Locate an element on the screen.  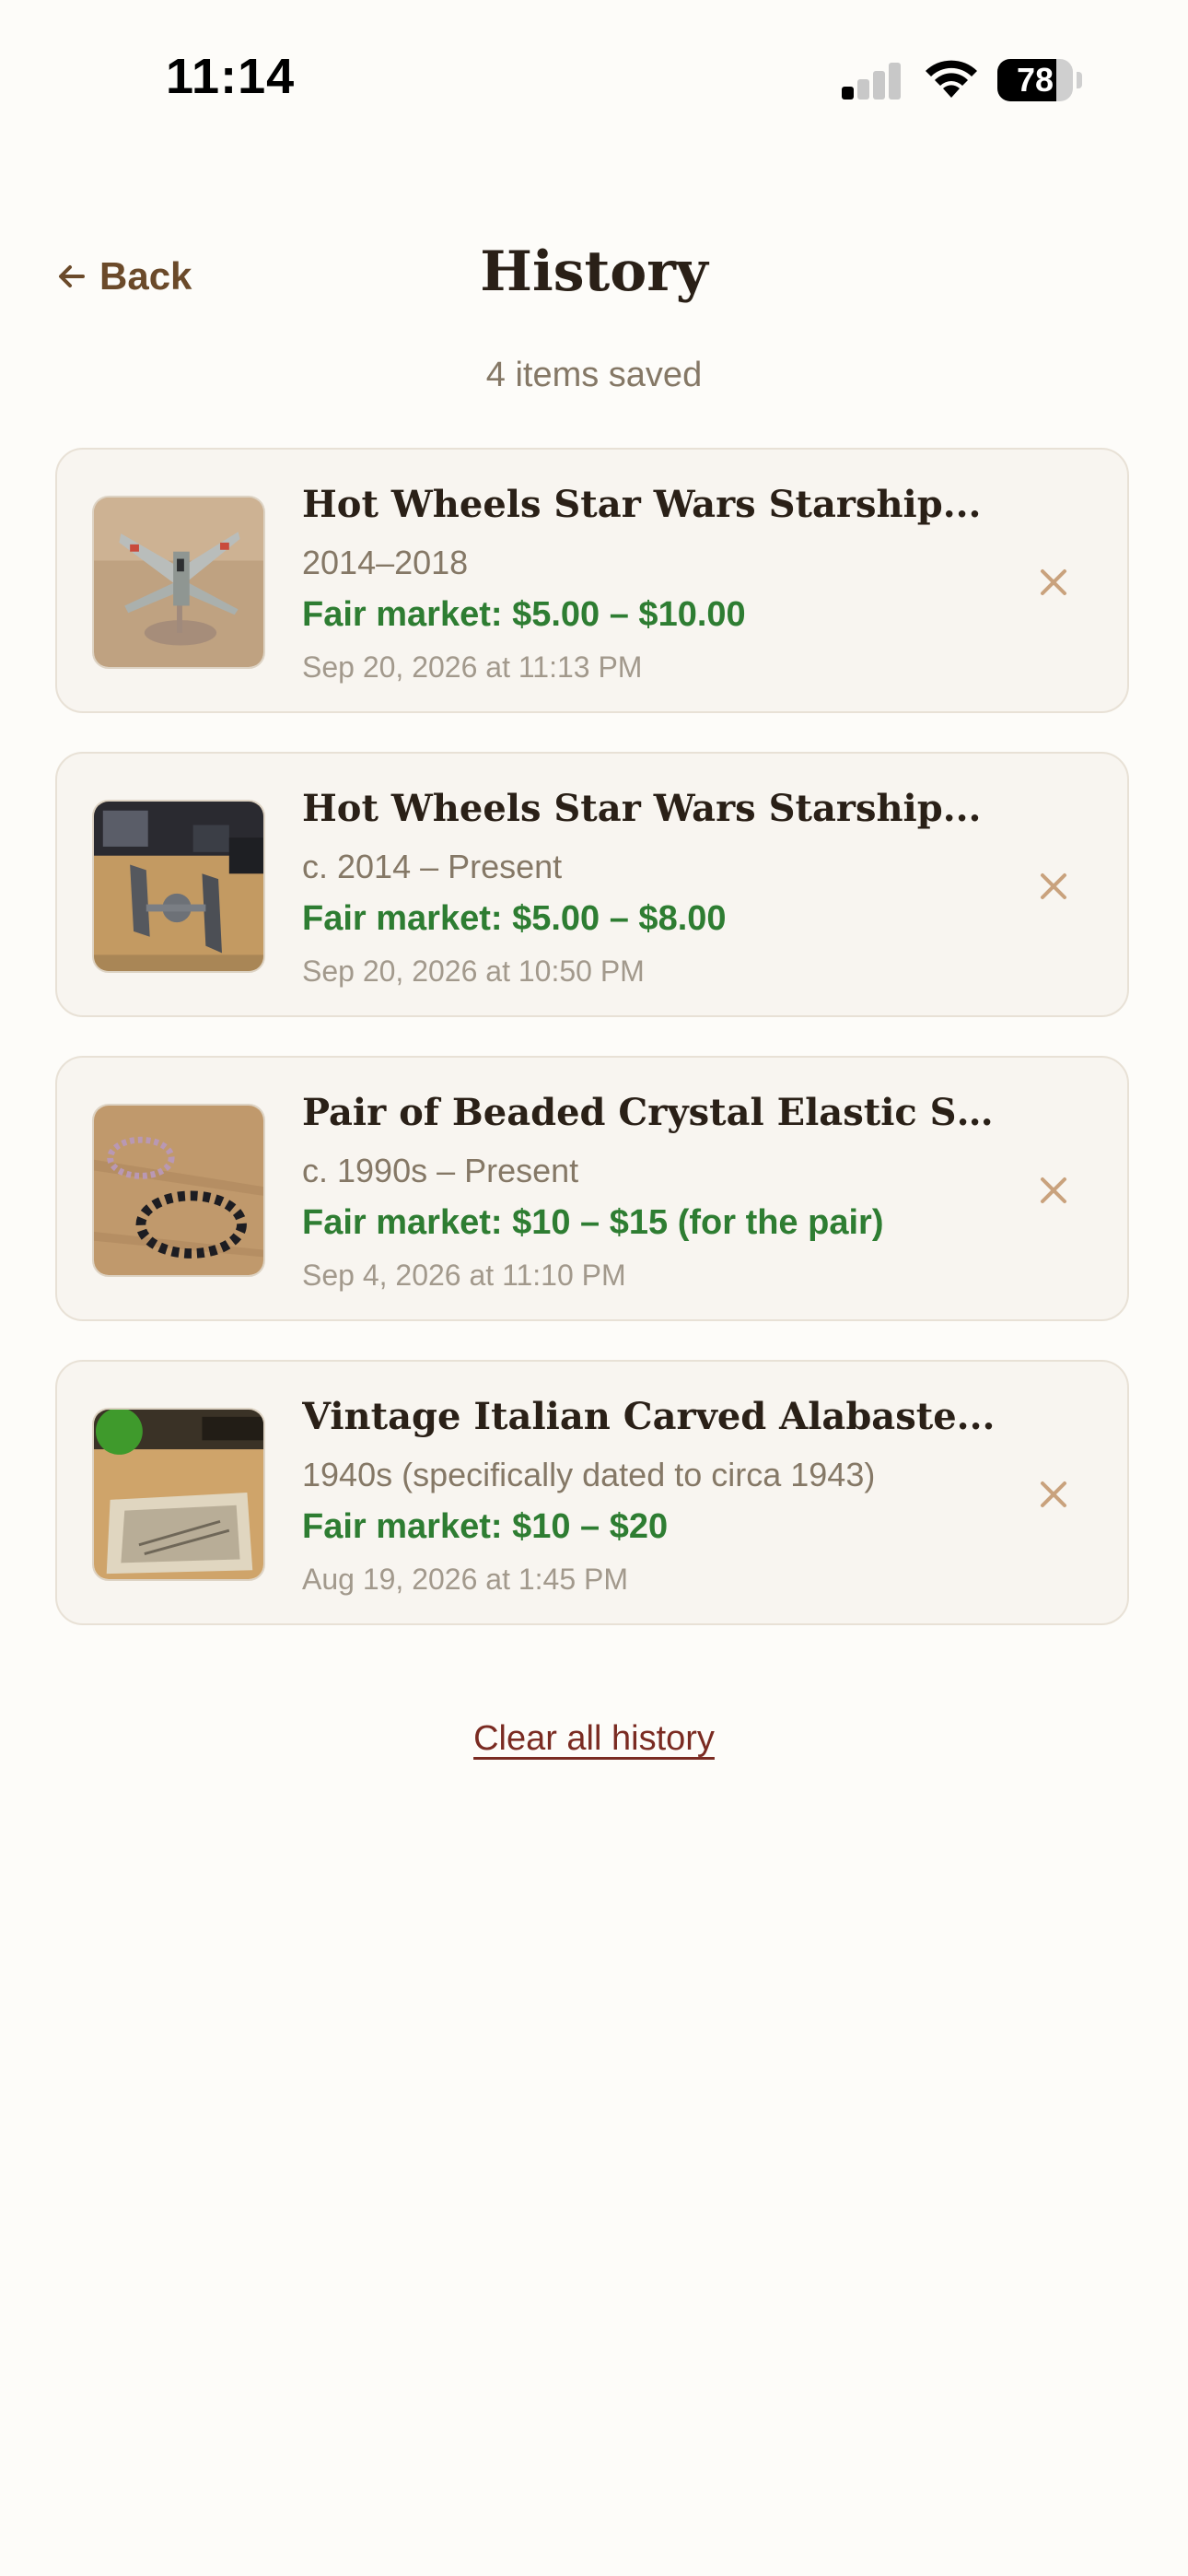
item-price: Fair market: $10 – $20 is located at coordinates (485, 1526).